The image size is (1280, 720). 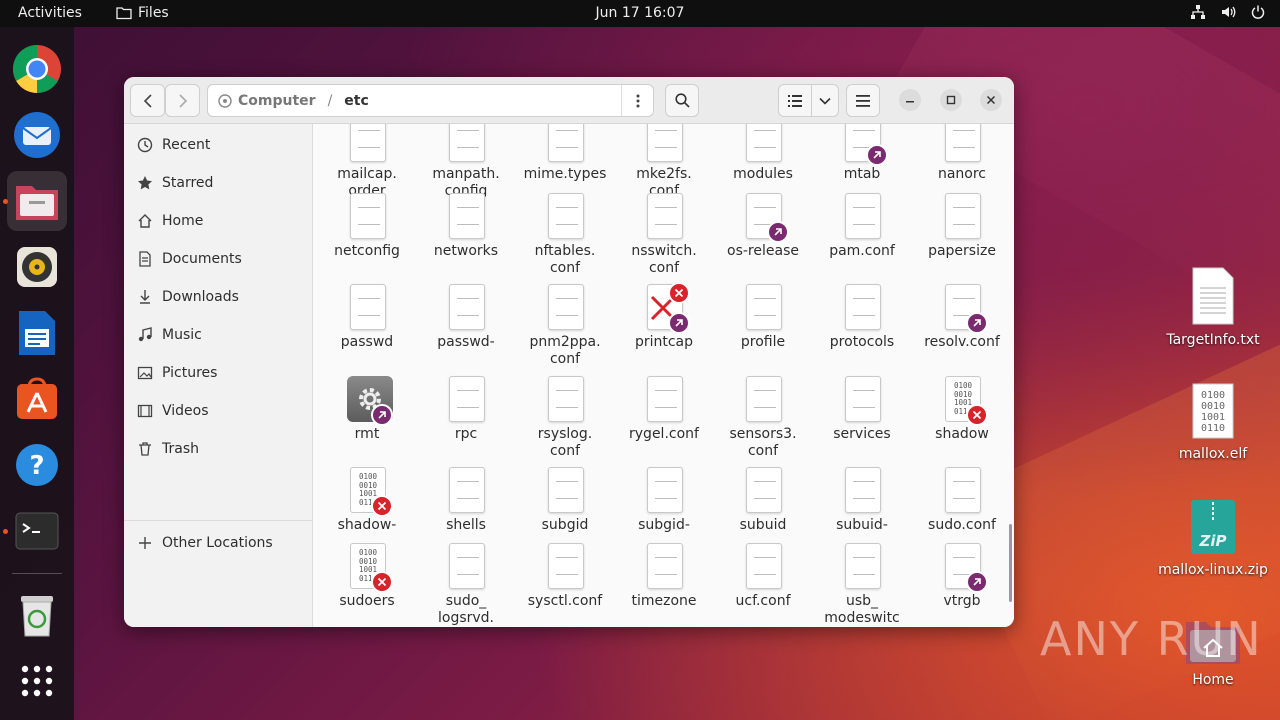 What do you see at coordinates (367, 409) in the screenshot?
I see `file-item: rmt` at bounding box center [367, 409].